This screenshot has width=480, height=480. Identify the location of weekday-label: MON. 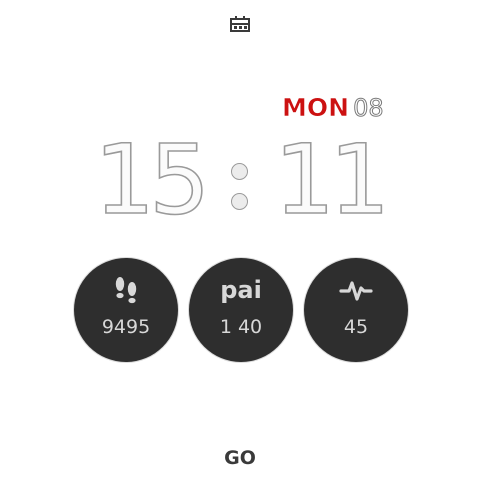
(316, 108).